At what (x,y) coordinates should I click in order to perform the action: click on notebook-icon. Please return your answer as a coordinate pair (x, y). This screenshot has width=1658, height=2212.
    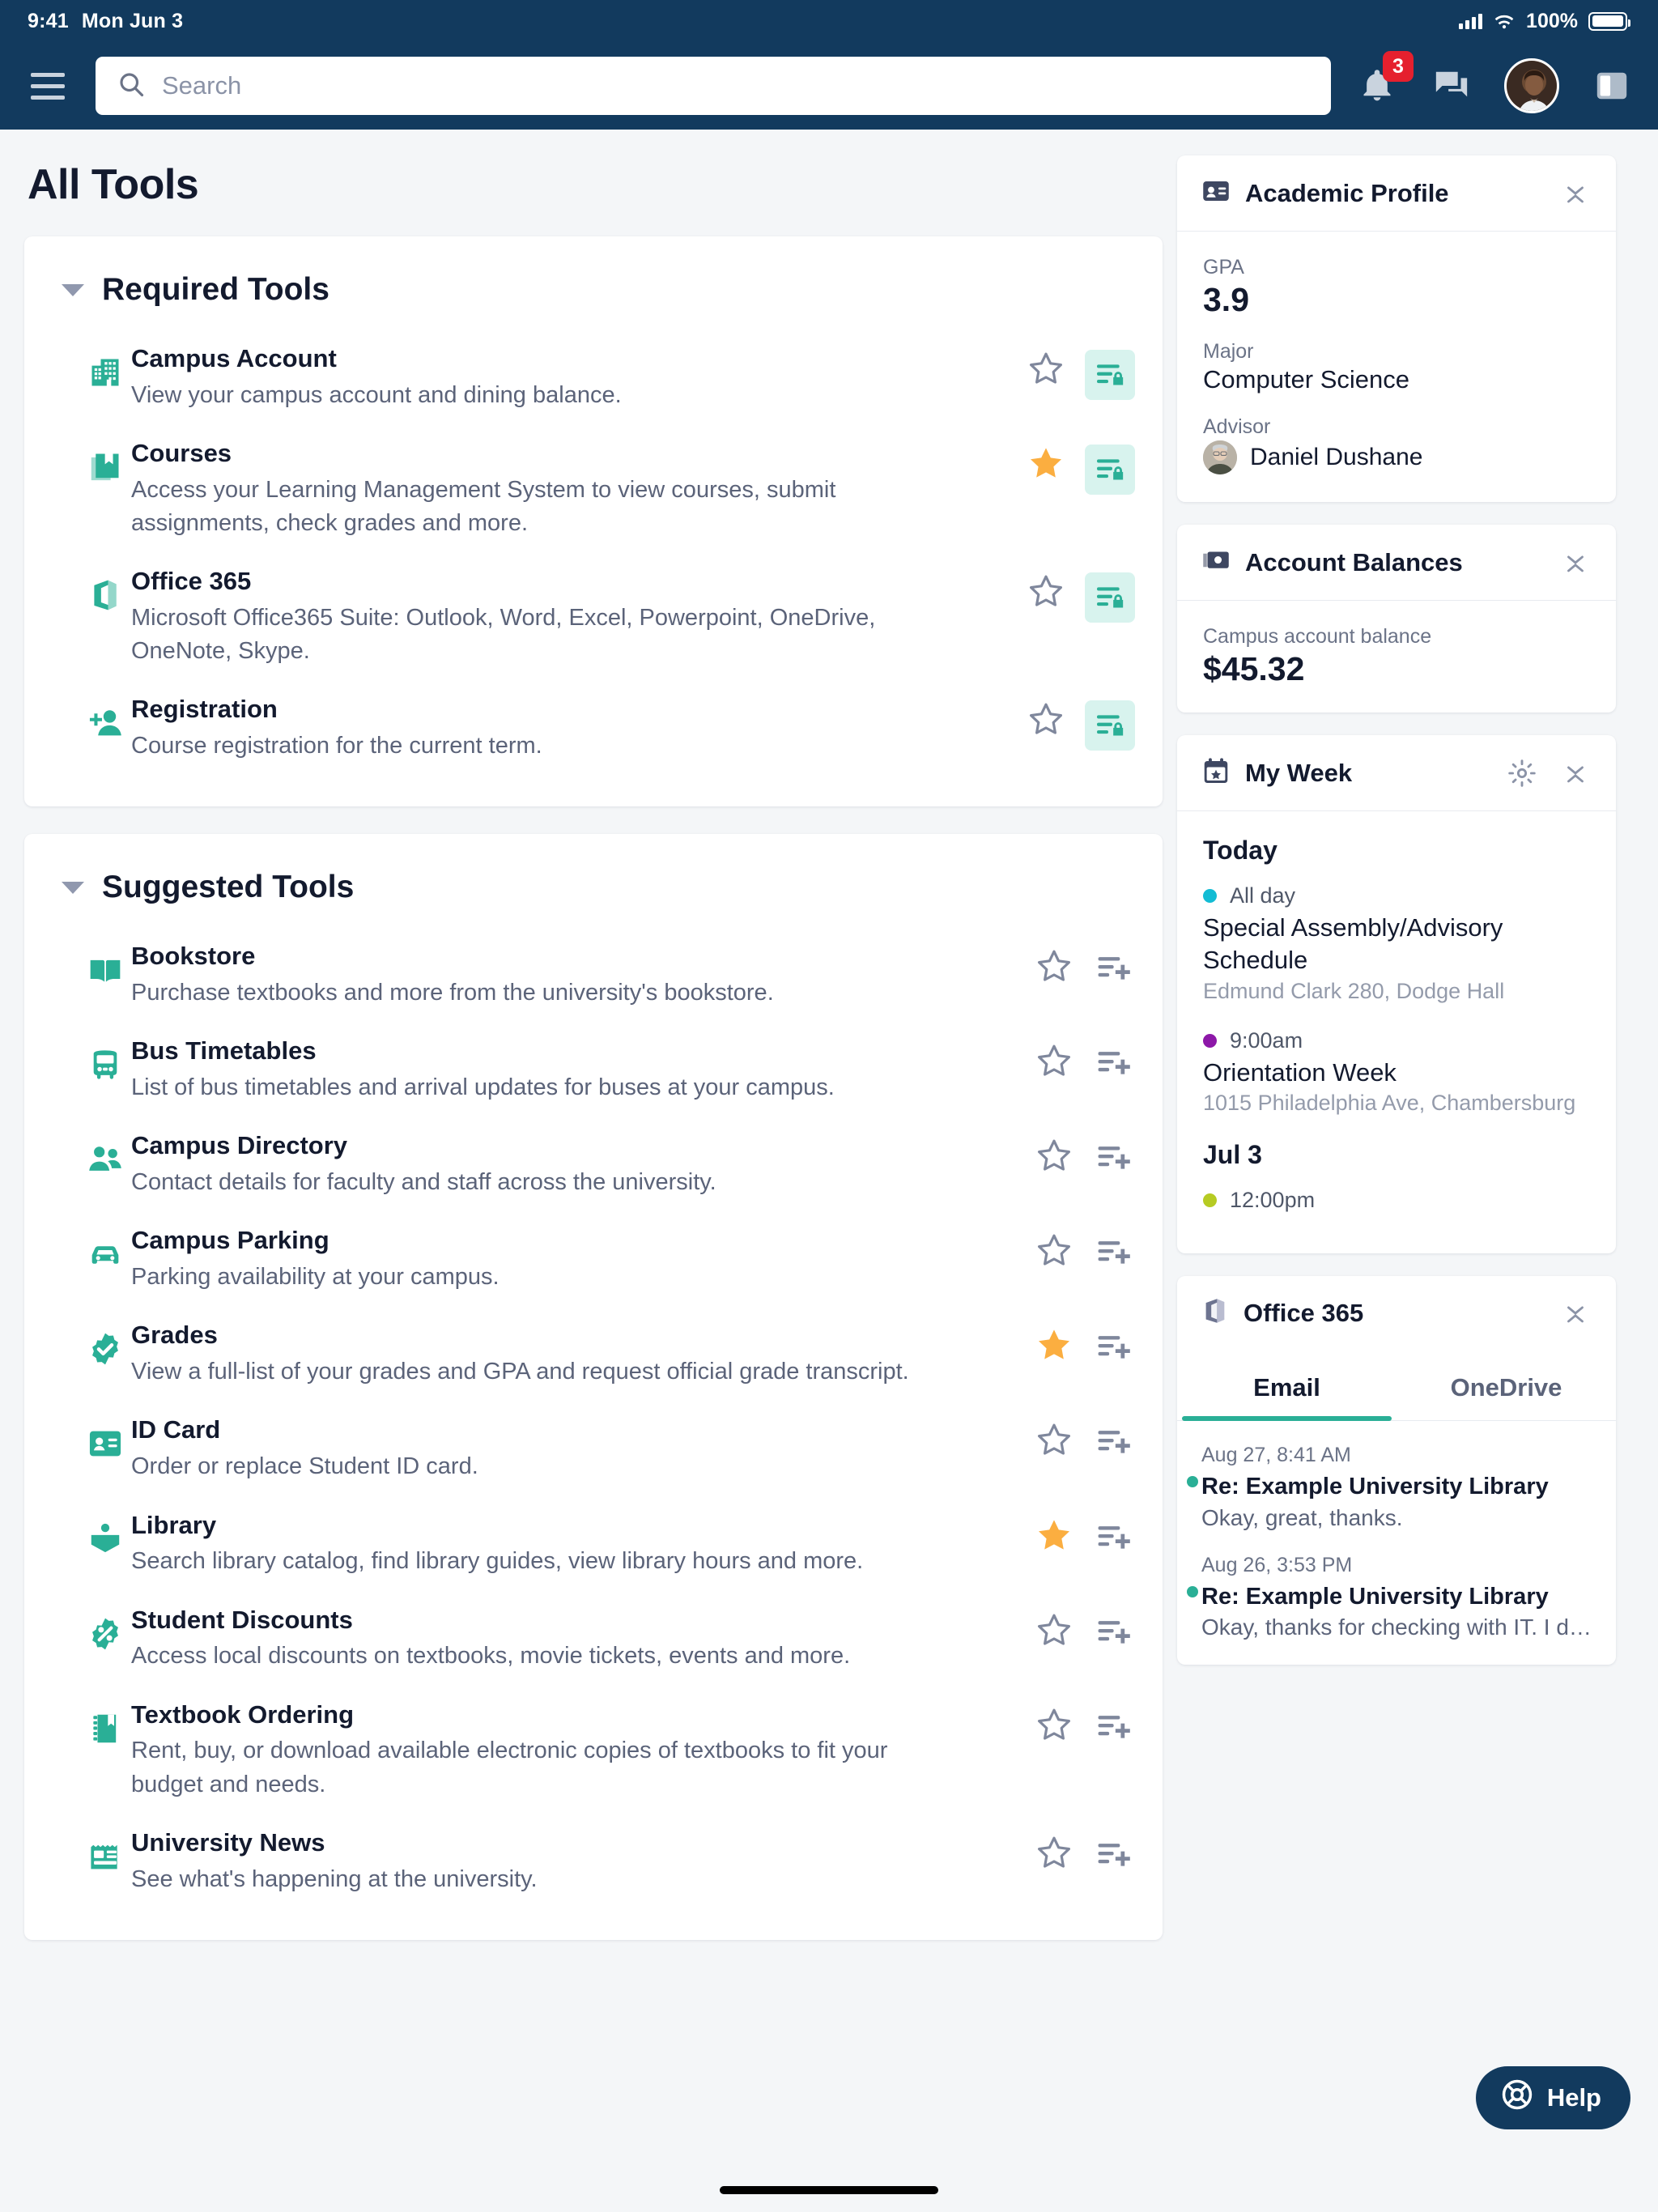
    Looking at the image, I should click on (109, 1721).